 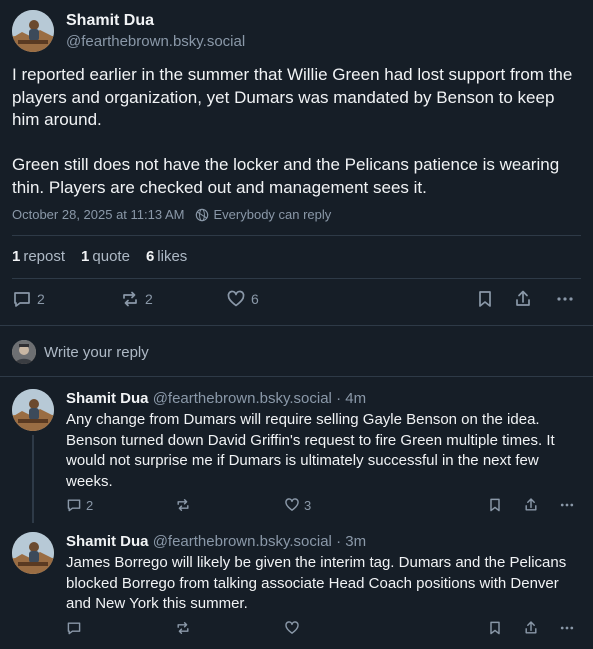 I want to click on globe-icon, so click(x=201, y=214).